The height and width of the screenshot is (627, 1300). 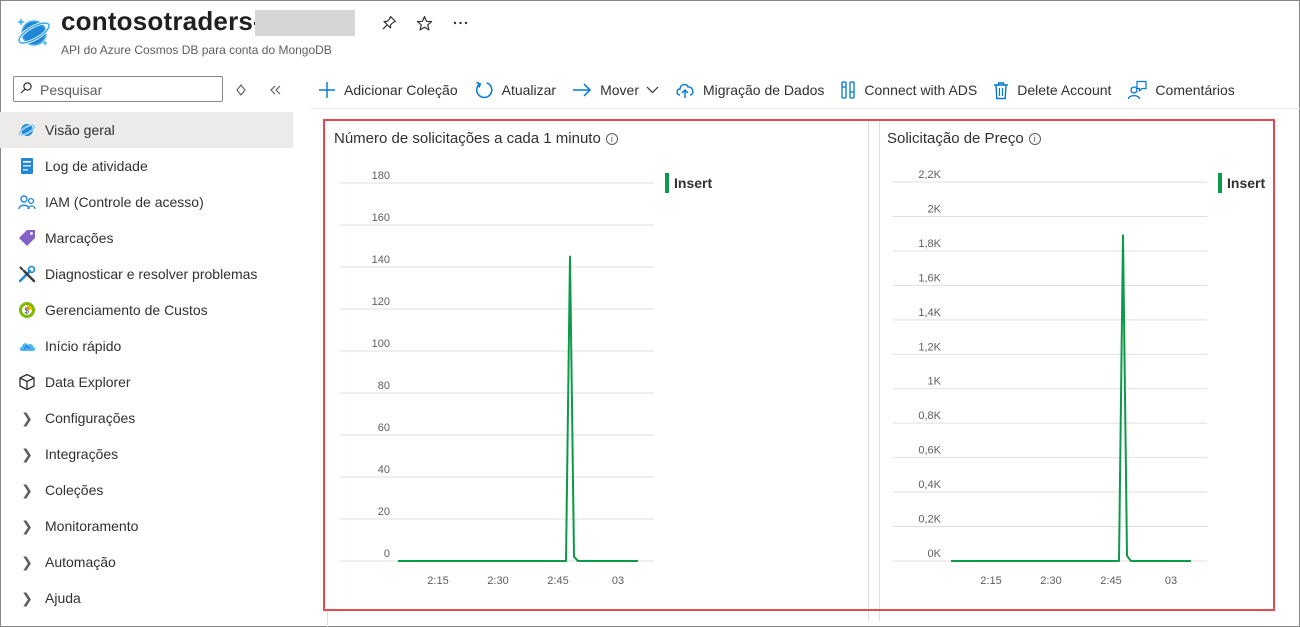 I want to click on page-title: contosotraders-, so click(x=161, y=21).